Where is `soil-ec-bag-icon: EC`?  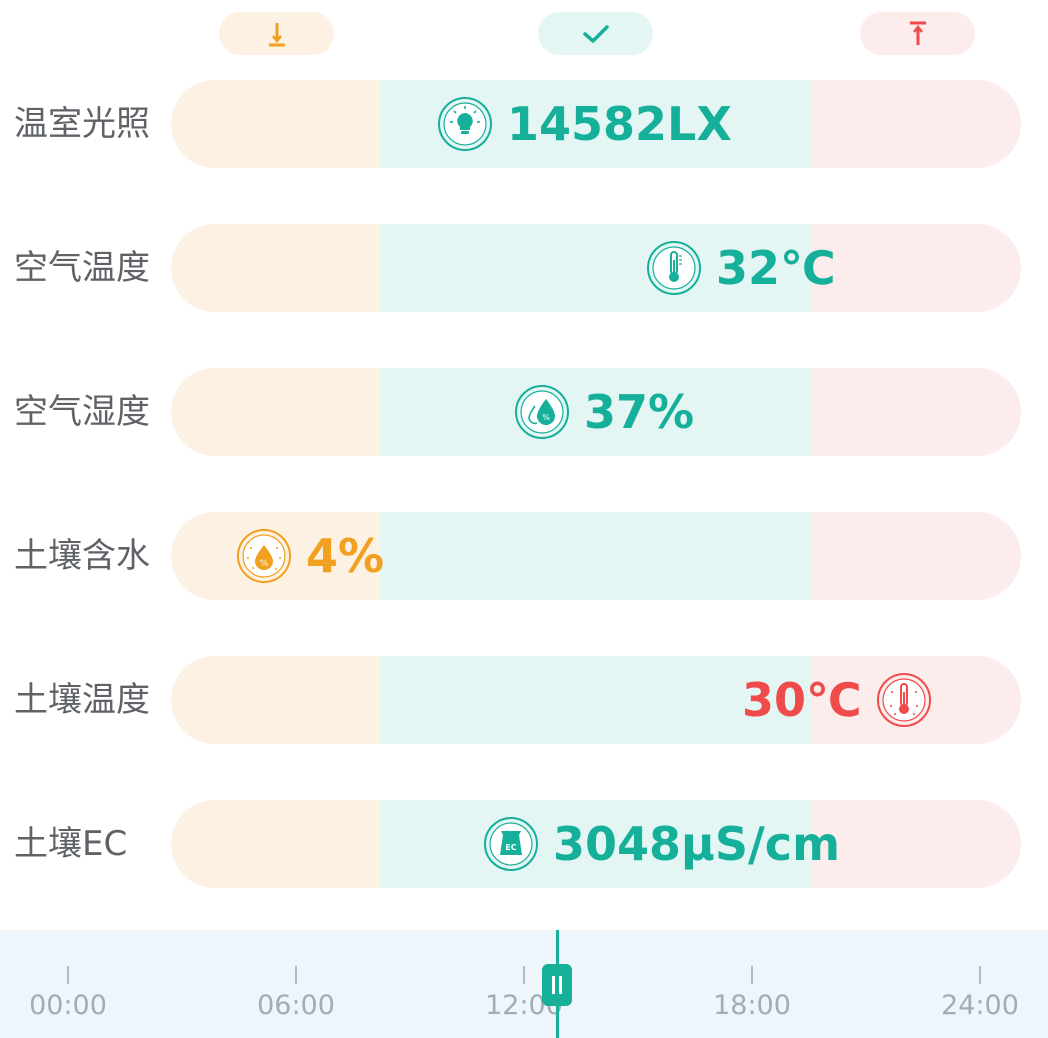
soil-ec-bag-icon: EC is located at coordinates (511, 844).